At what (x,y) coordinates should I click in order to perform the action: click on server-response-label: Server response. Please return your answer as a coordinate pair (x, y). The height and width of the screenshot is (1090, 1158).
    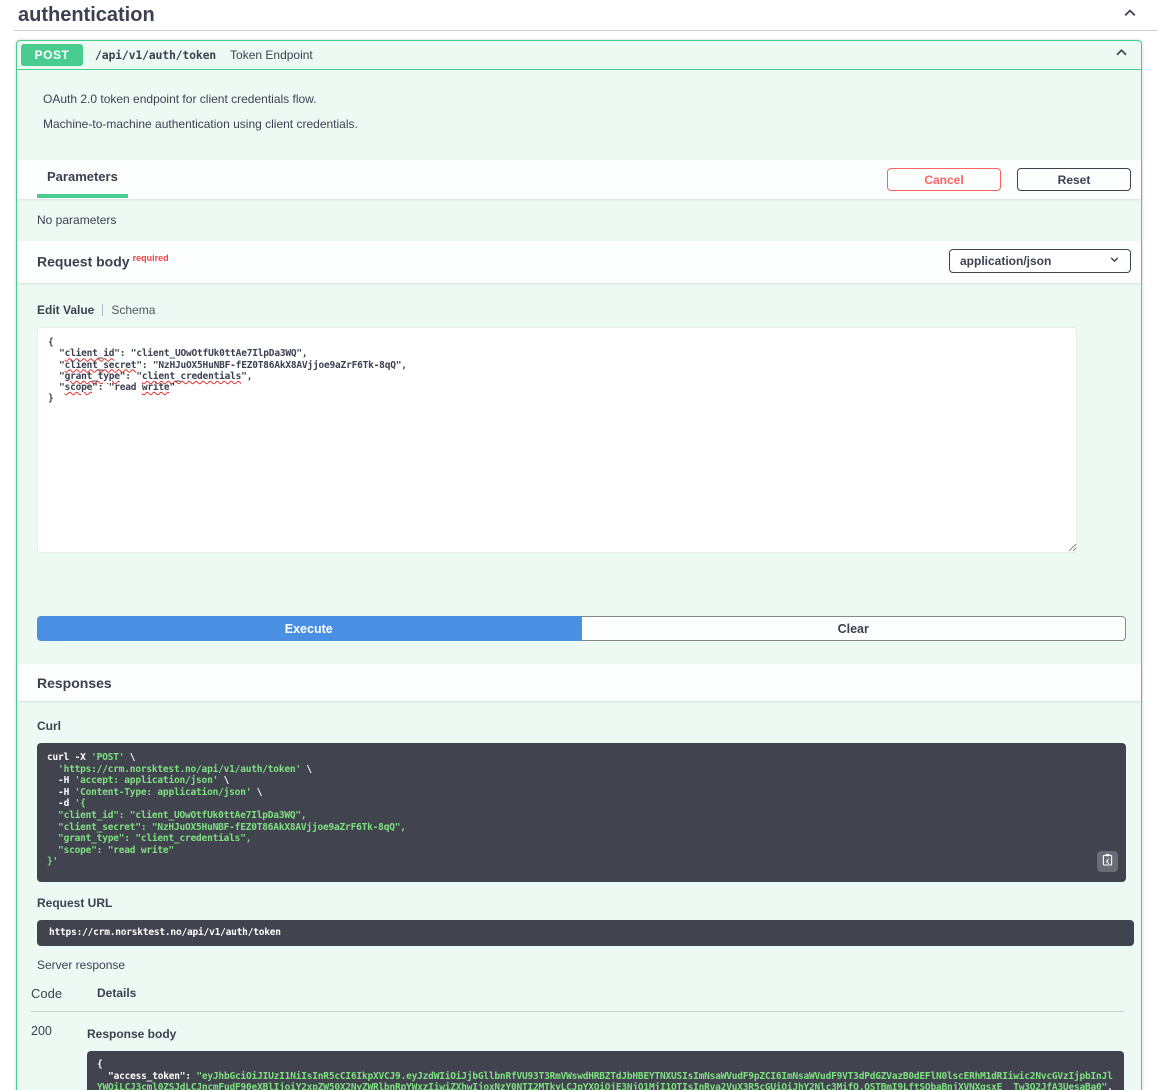
    Looking at the image, I should click on (81, 964).